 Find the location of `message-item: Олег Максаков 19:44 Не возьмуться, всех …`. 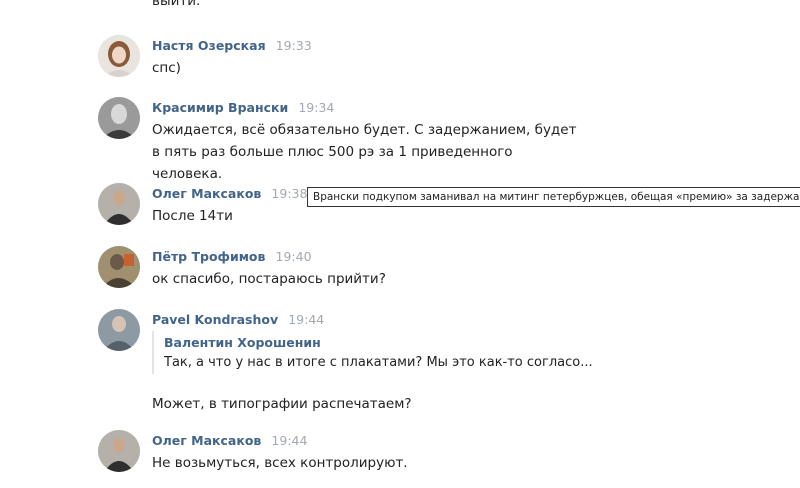

message-item: Олег Максаков 19:44 Не возьмуться, всех … is located at coordinates (418, 452).